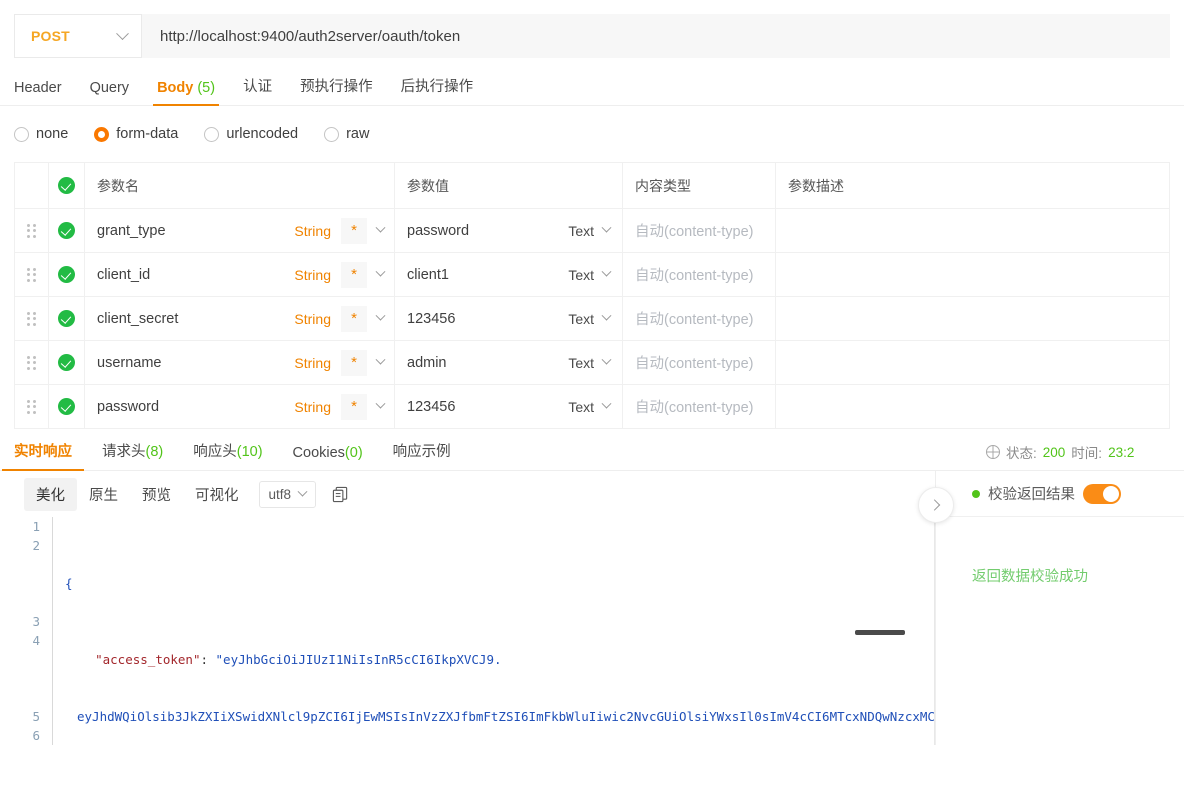  I want to click on tab-request-headers: 请求头(8), so click(132, 455).